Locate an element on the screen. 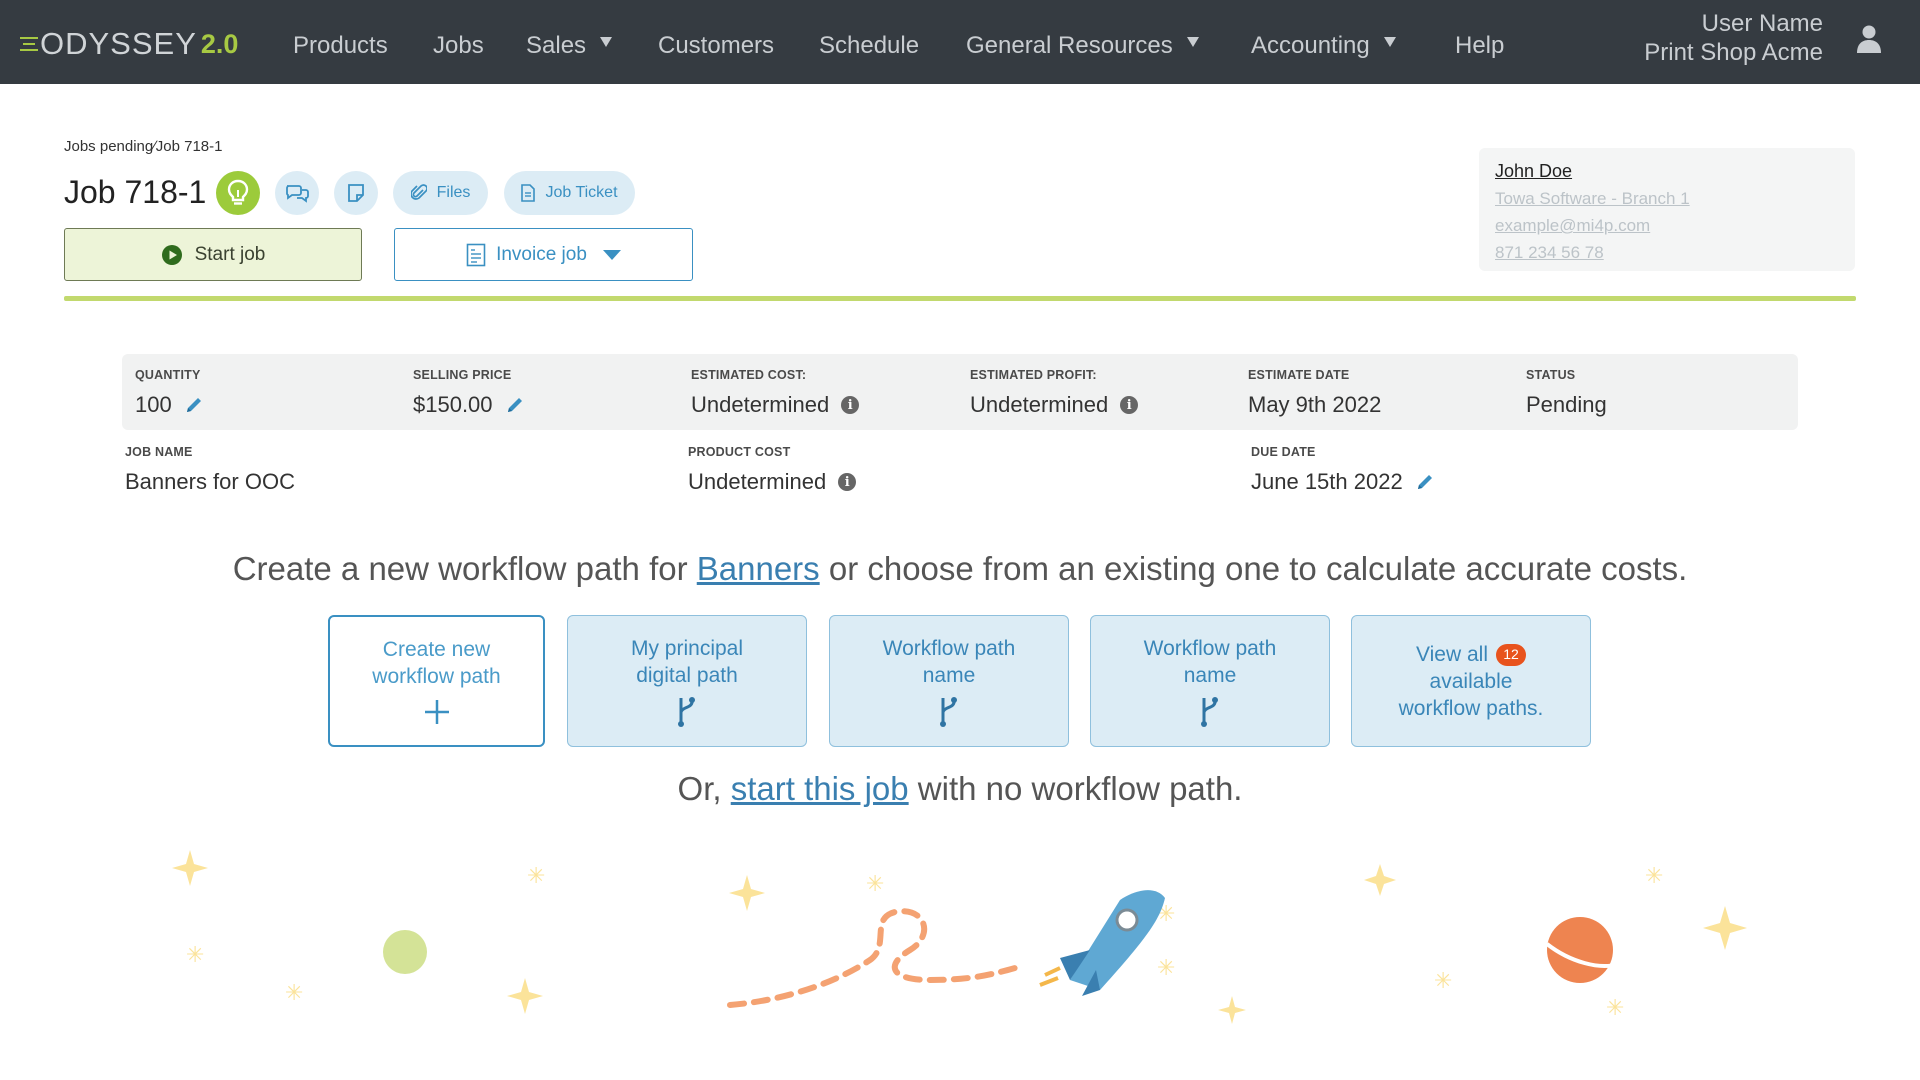 The height and width of the screenshot is (1080, 1920). odyssey-logo: ODYSSEY 2.0 is located at coordinates (129, 44).